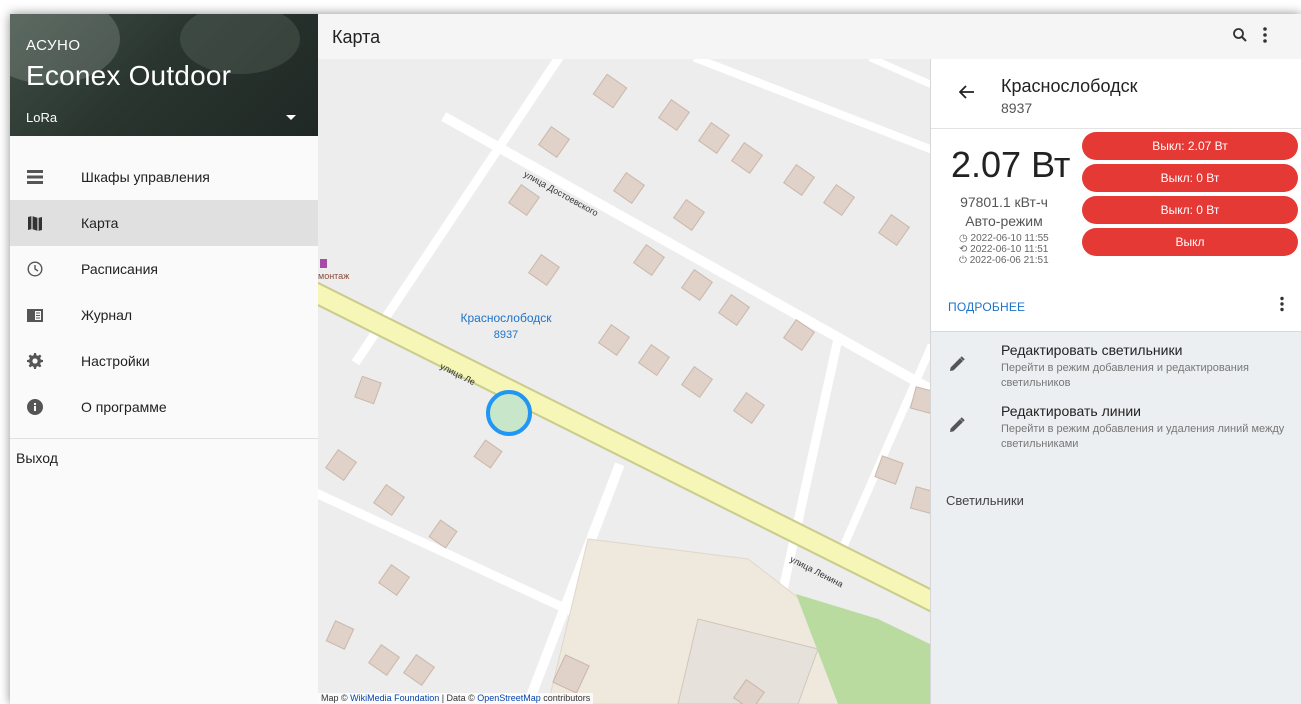  What do you see at coordinates (567, 698) in the screenshot?
I see `attribution-text: contributors` at bounding box center [567, 698].